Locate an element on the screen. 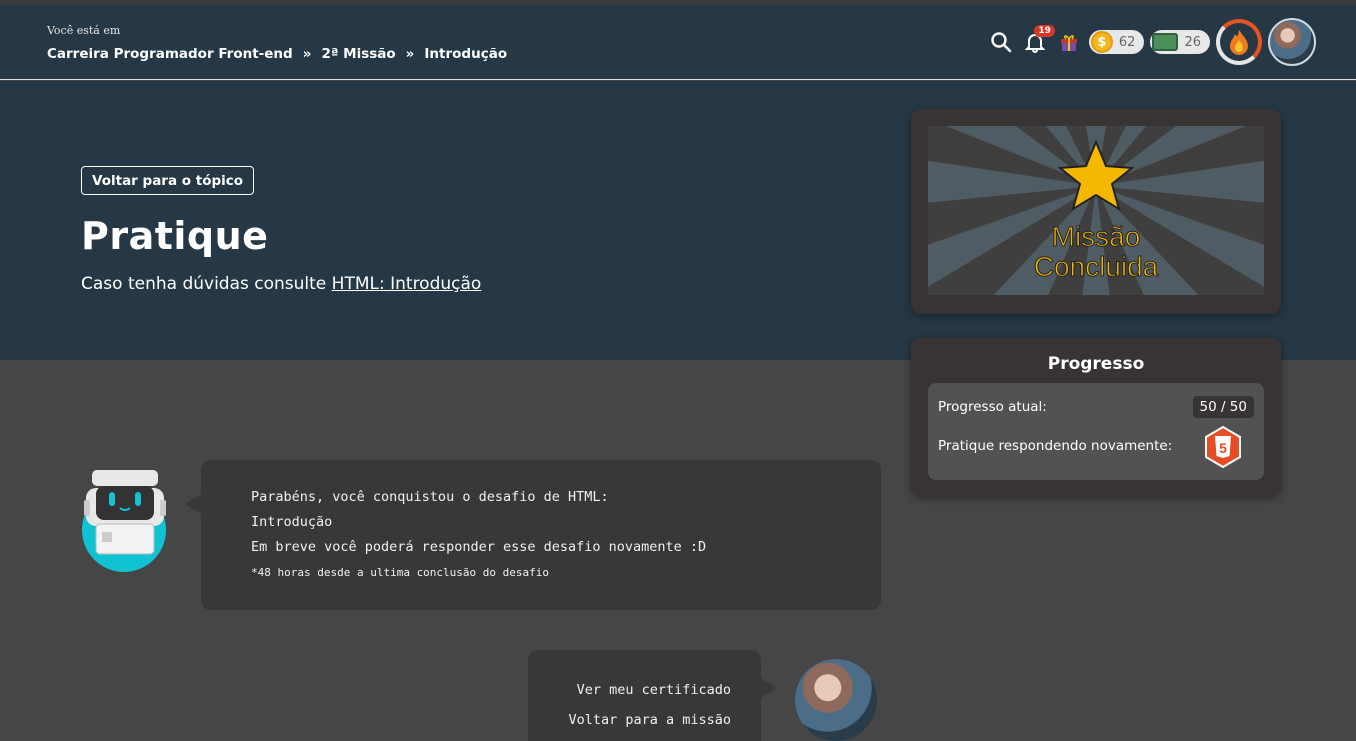  tickets-value: 26 is located at coordinates (1192, 42).